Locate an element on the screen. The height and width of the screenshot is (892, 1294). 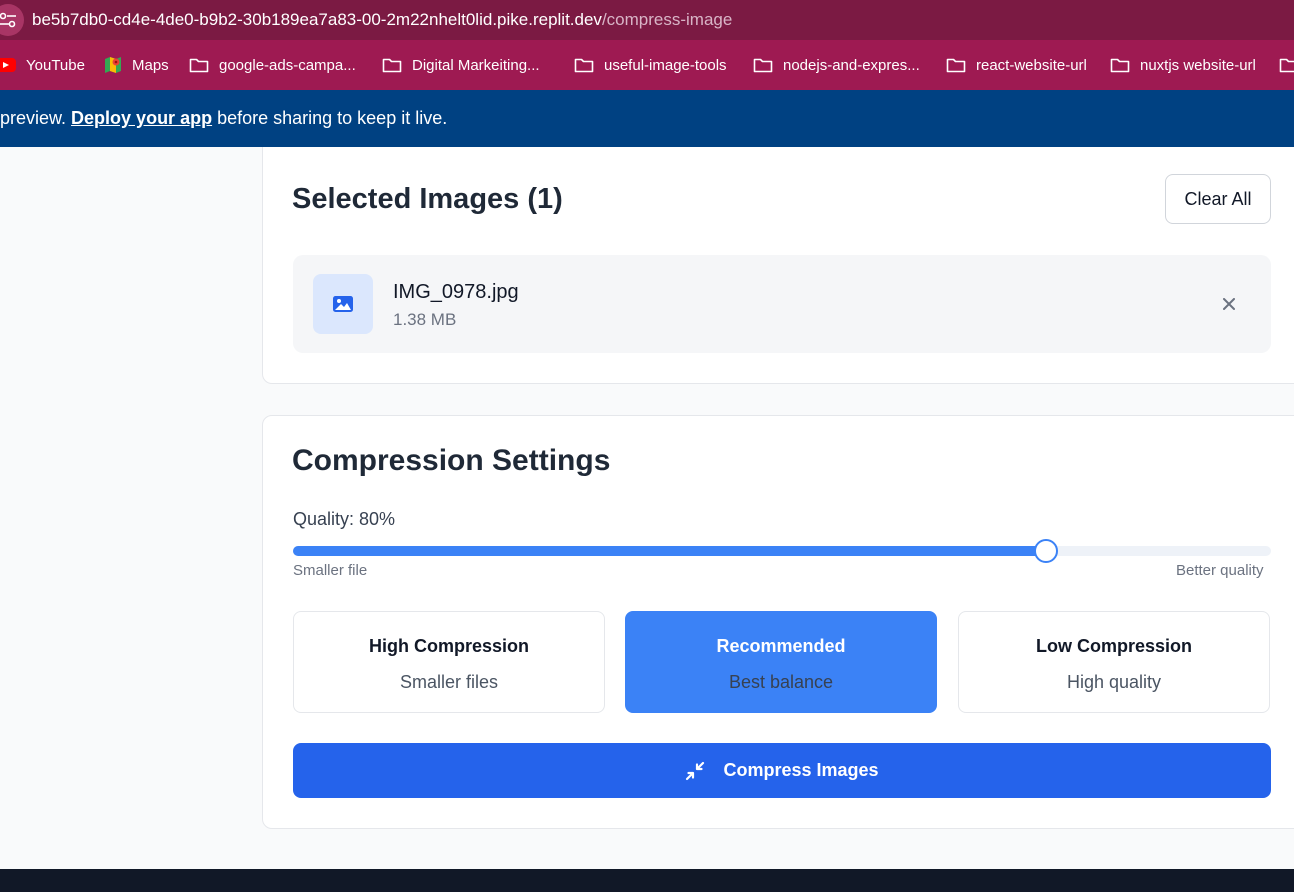
deploy-link: Deploy your app is located at coordinates (141, 118).